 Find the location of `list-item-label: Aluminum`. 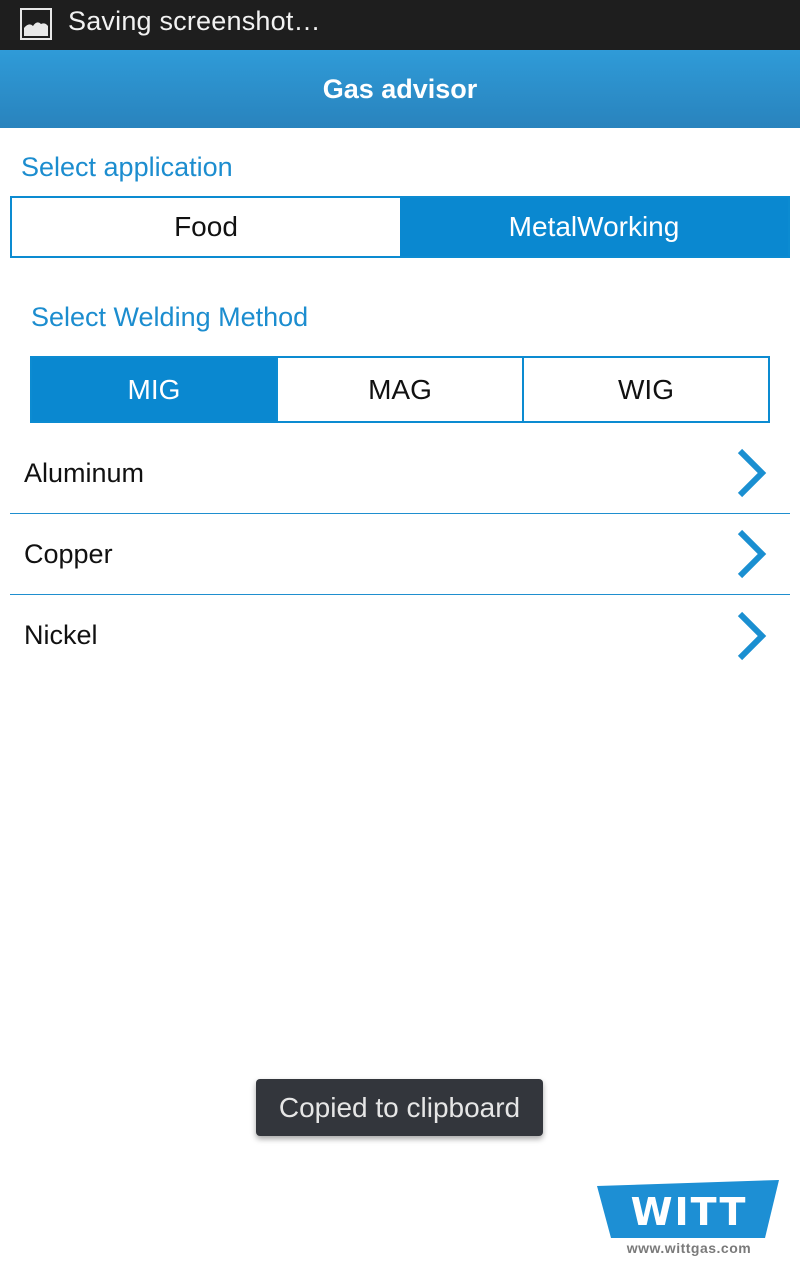

list-item-label: Aluminum is located at coordinates (84, 472).